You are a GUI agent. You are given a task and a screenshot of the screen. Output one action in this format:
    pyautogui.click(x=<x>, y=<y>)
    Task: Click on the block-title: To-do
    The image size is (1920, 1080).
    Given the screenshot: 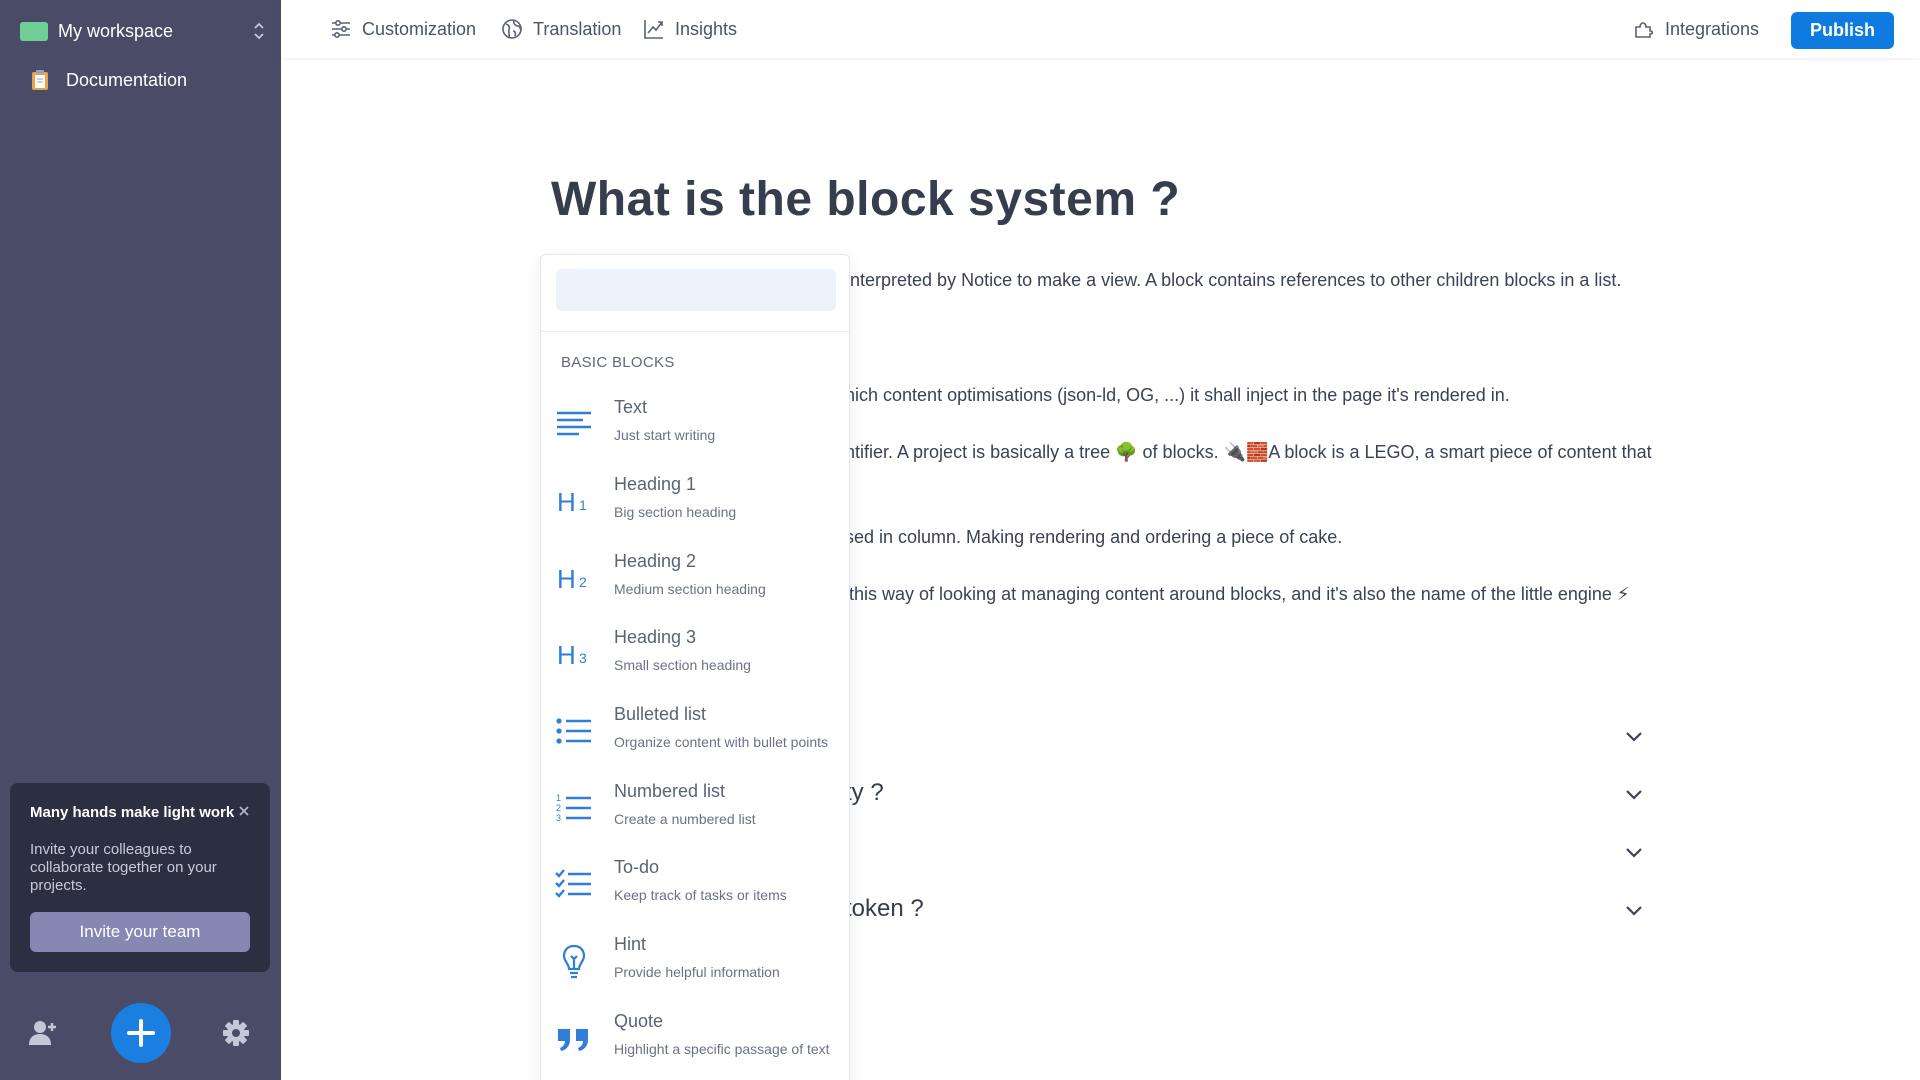 What is the action you would take?
    pyautogui.click(x=637, y=867)
    